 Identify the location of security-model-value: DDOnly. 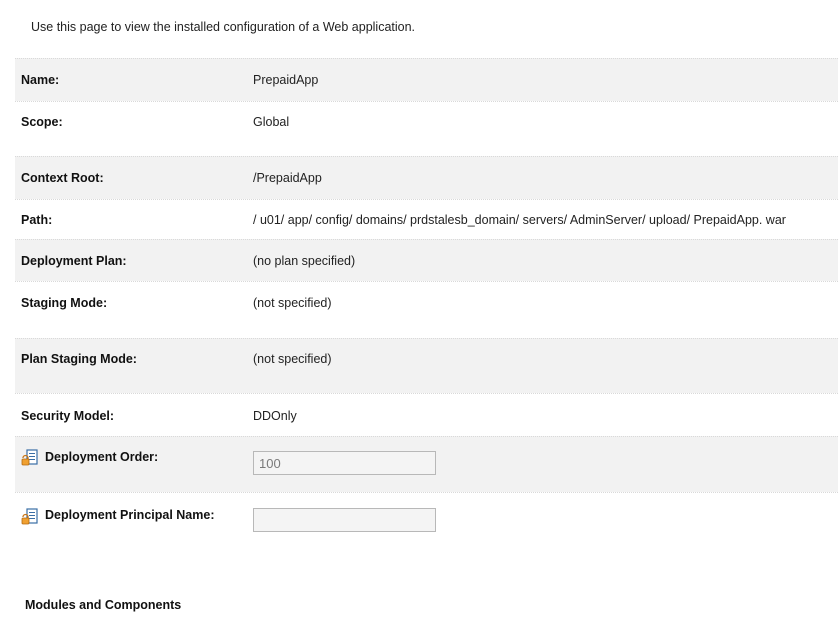
(275, 416).